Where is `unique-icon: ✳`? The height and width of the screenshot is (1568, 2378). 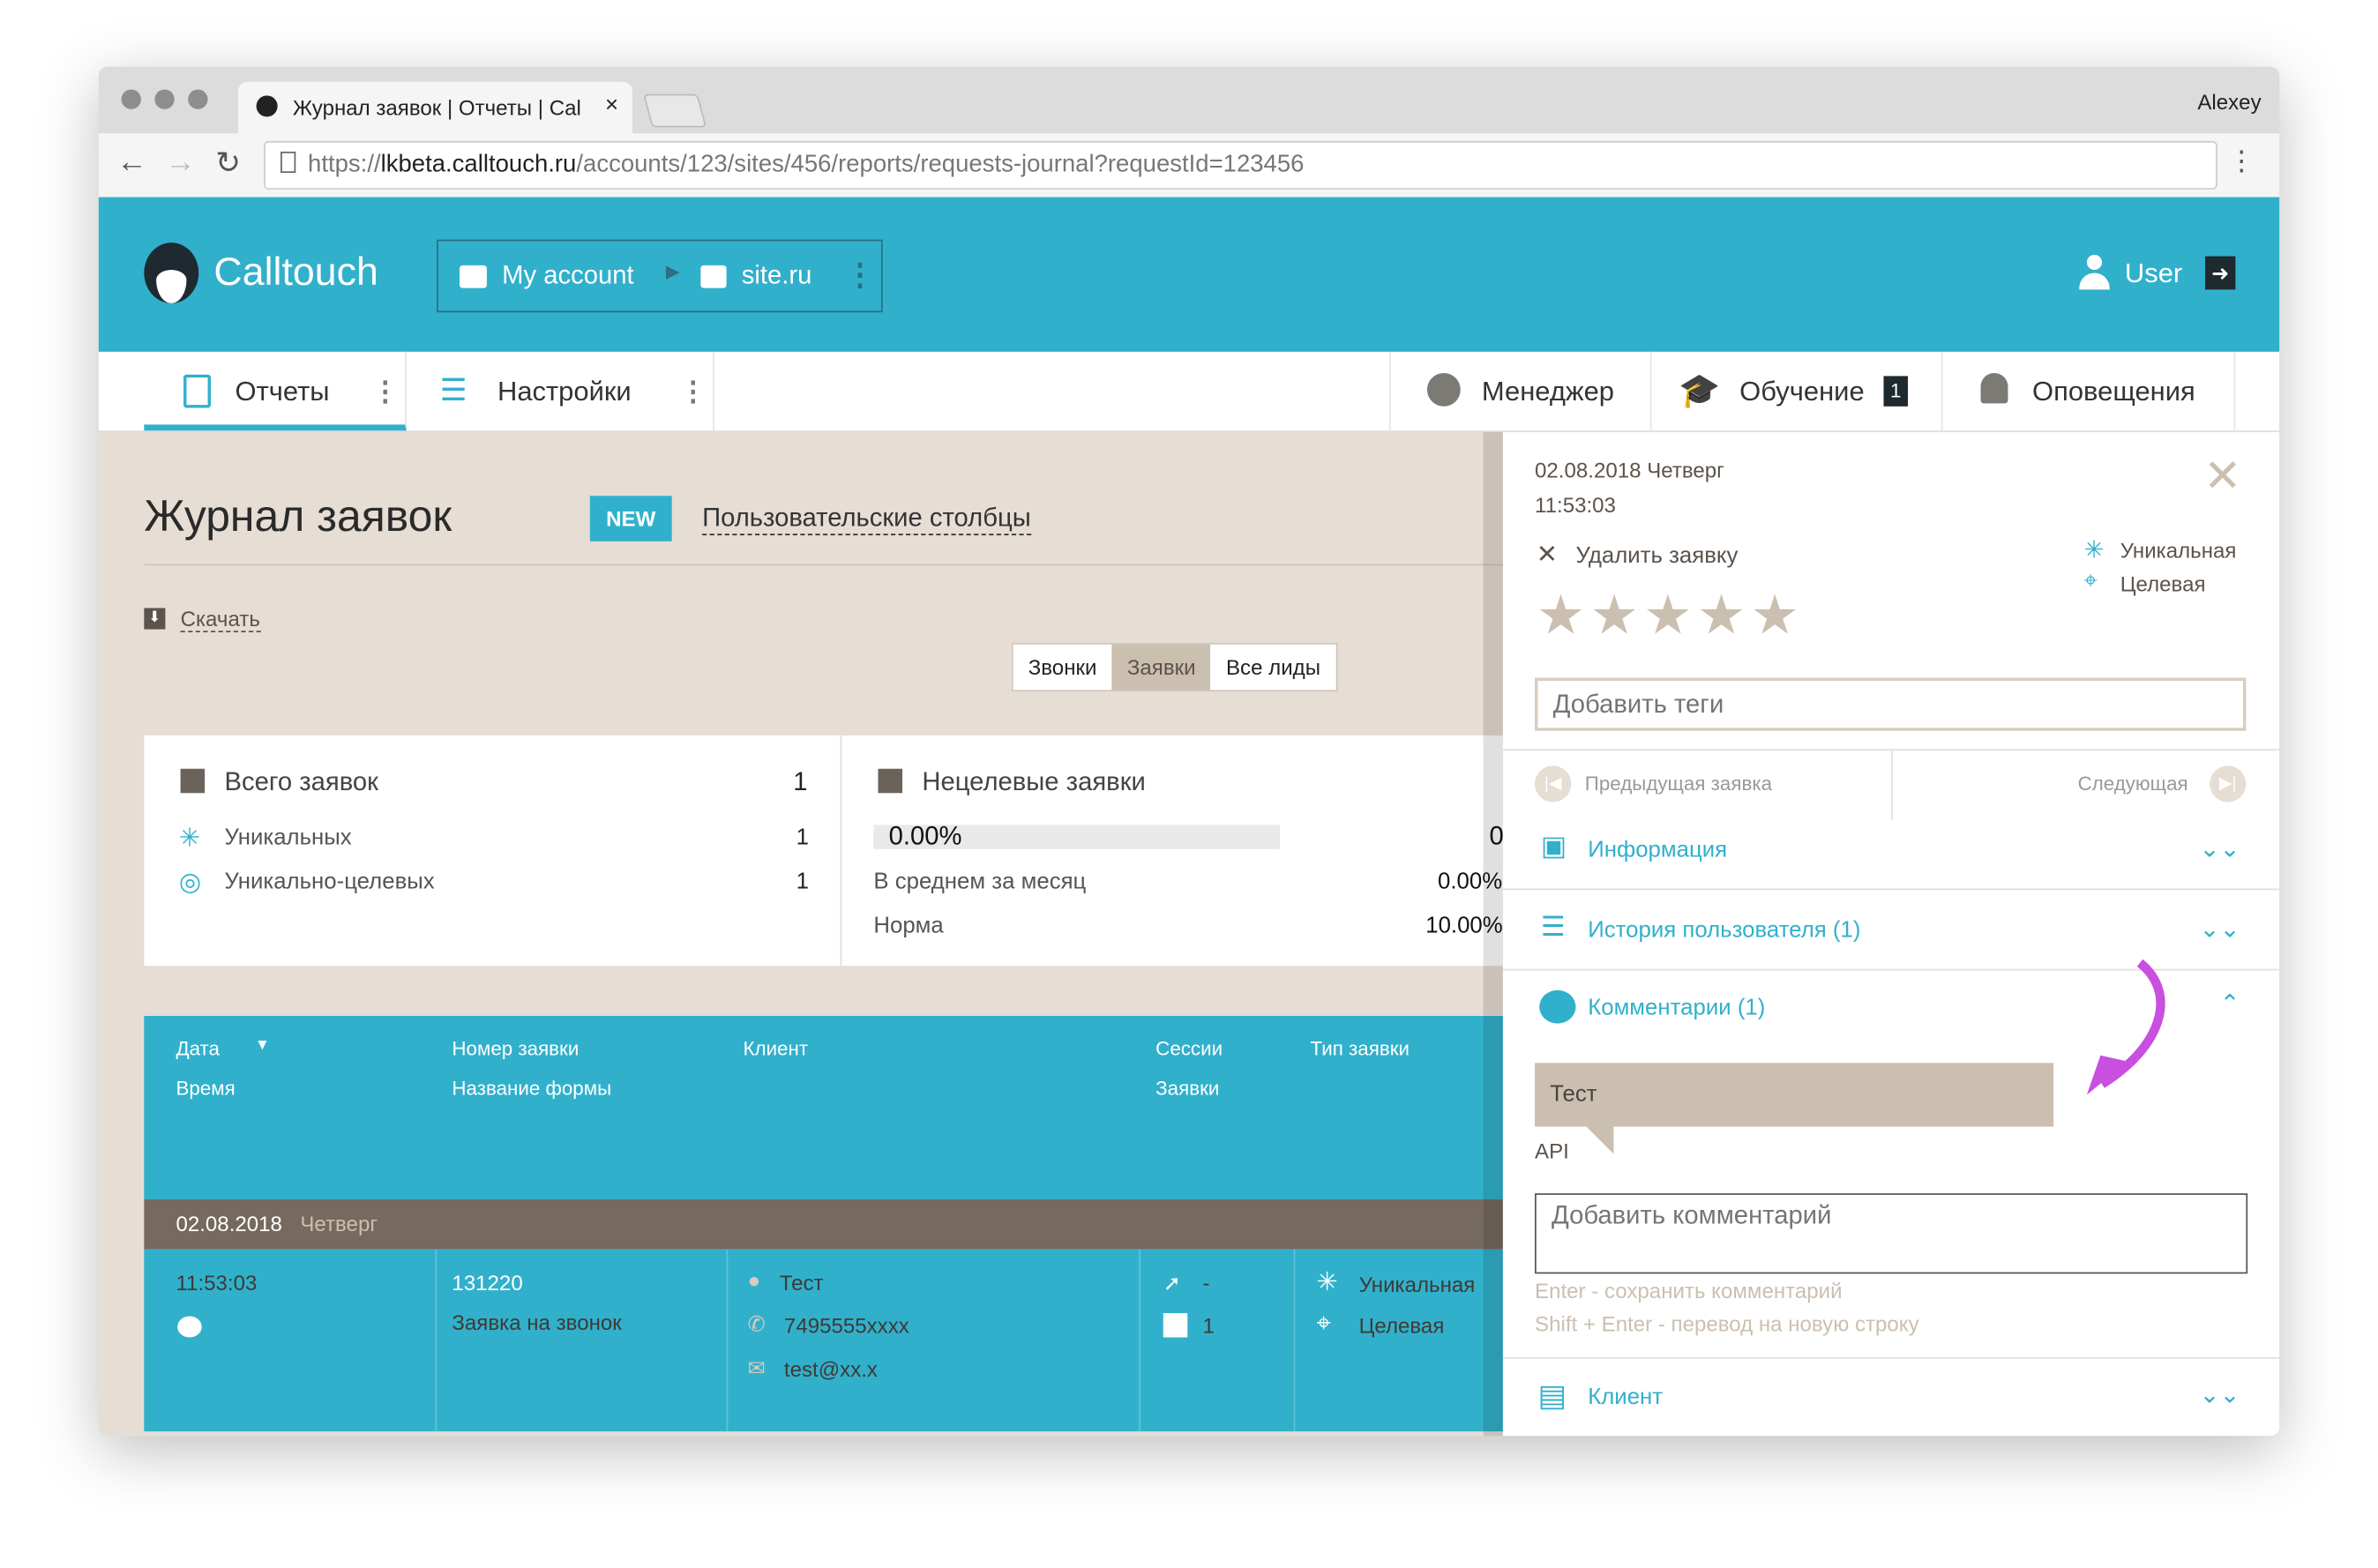 unique-icon: ✳ is located at coordinates (2094, 551).